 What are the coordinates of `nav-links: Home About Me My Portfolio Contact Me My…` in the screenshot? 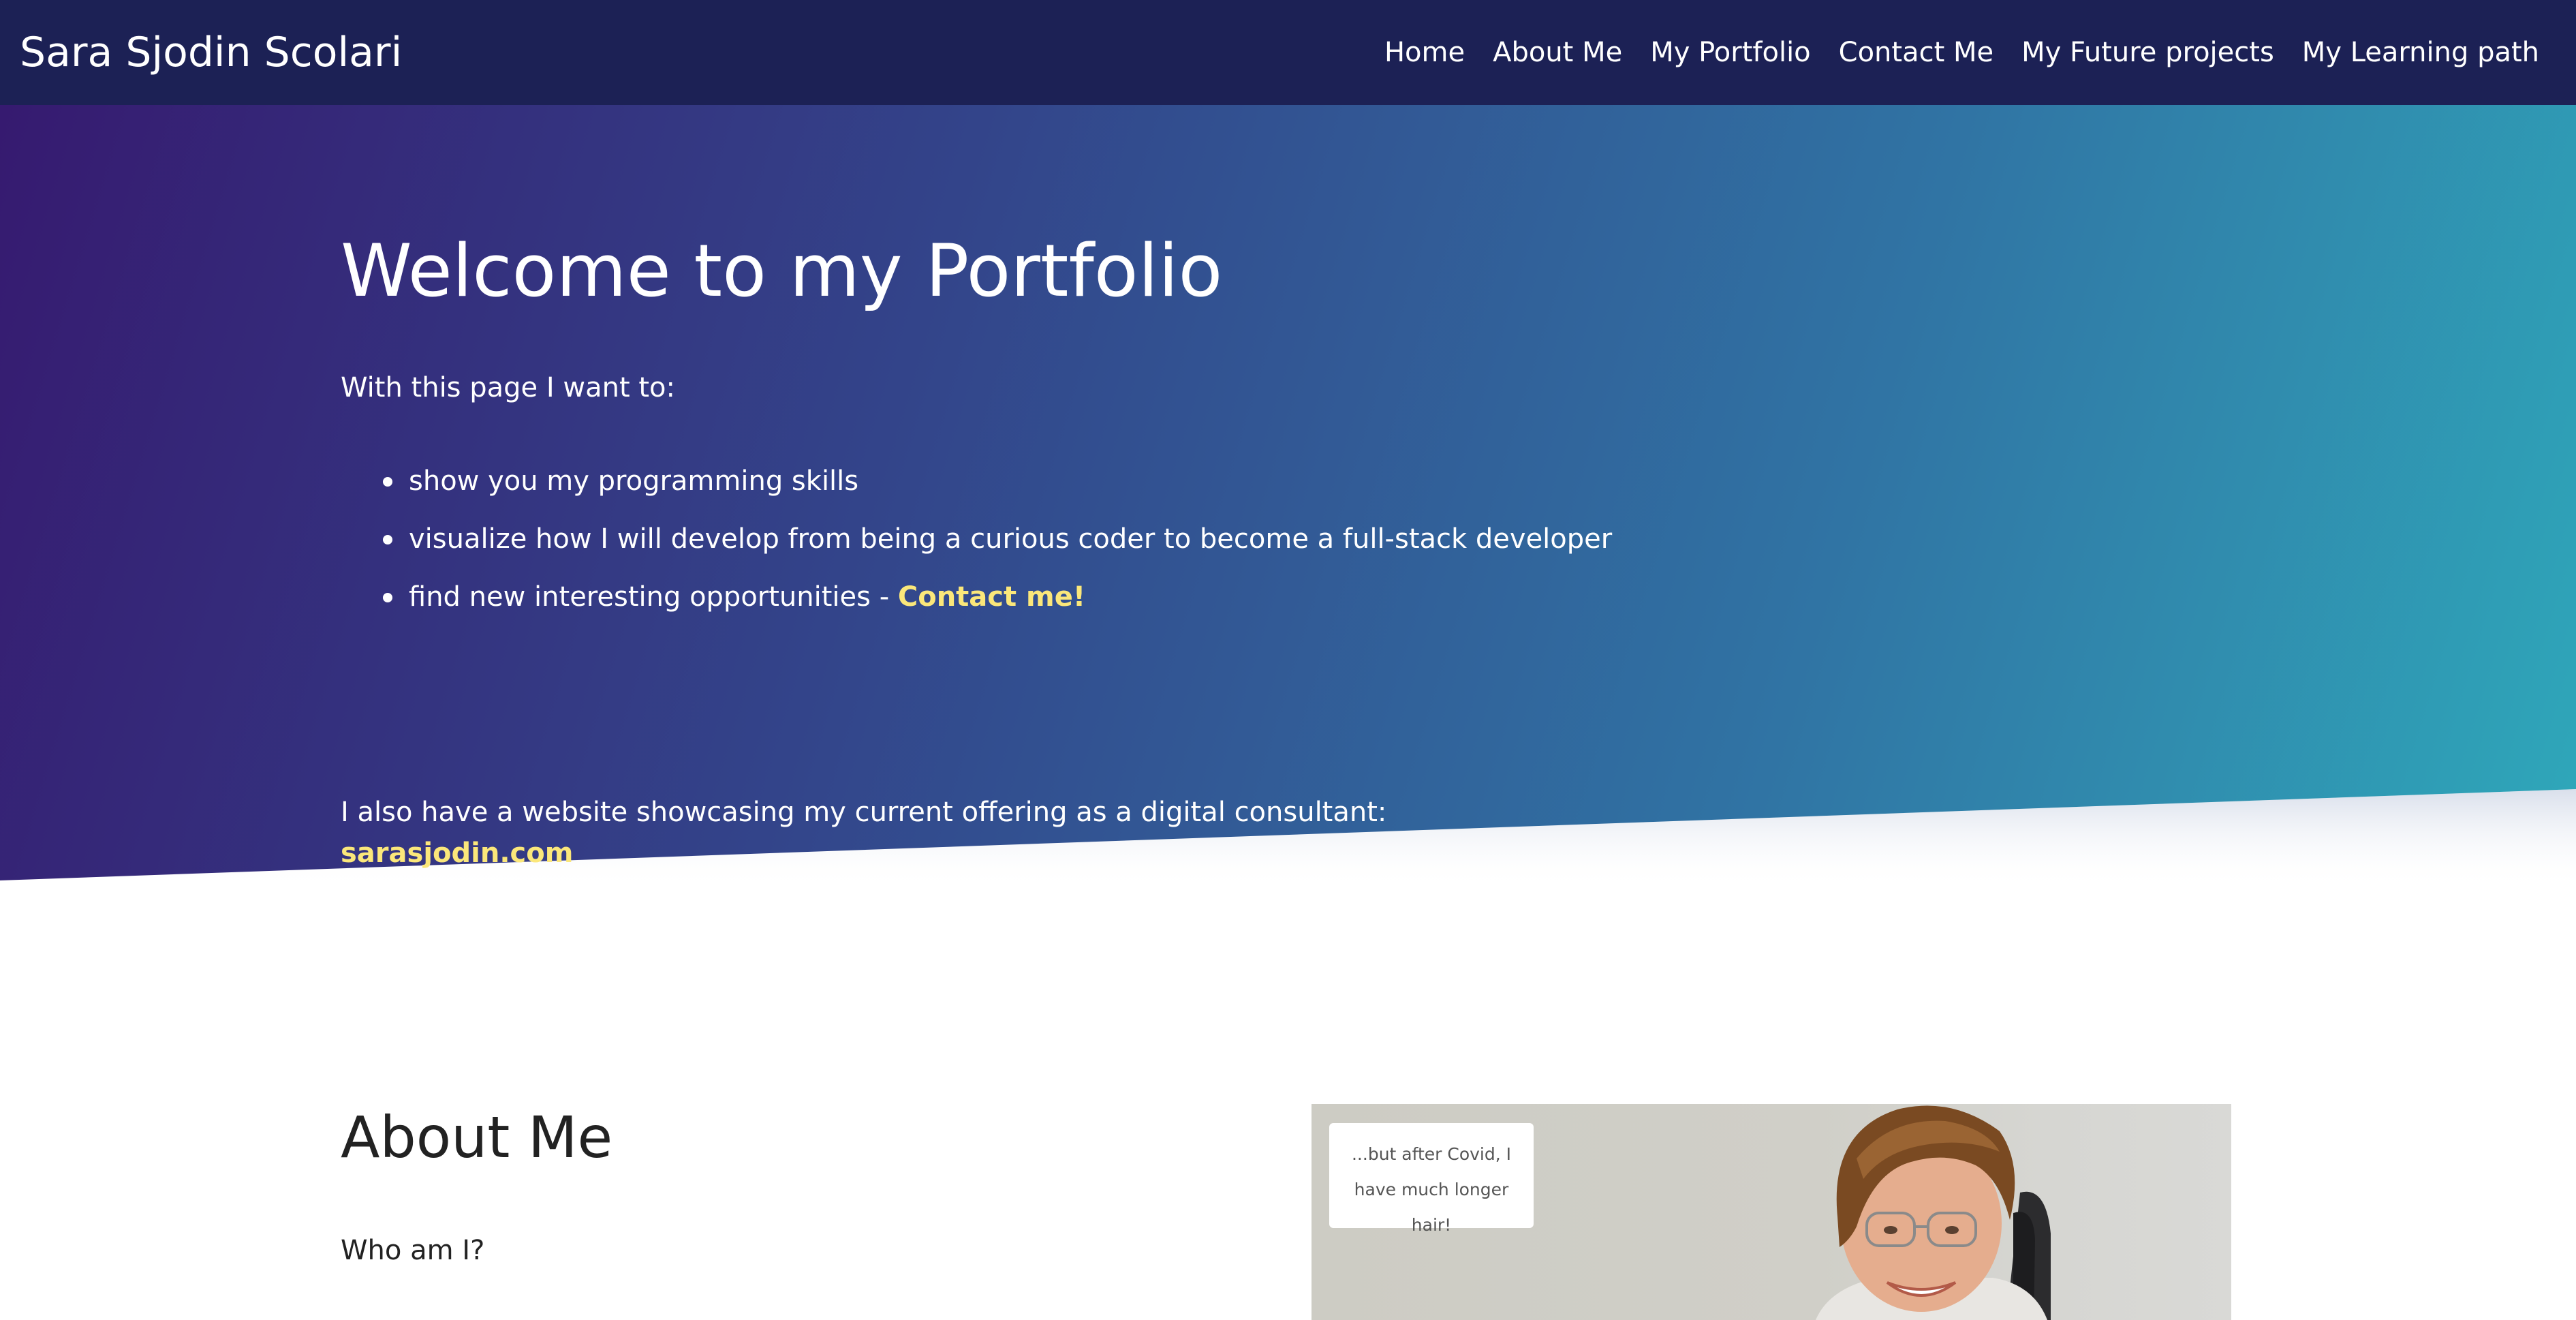 It's located at (1961, 52).